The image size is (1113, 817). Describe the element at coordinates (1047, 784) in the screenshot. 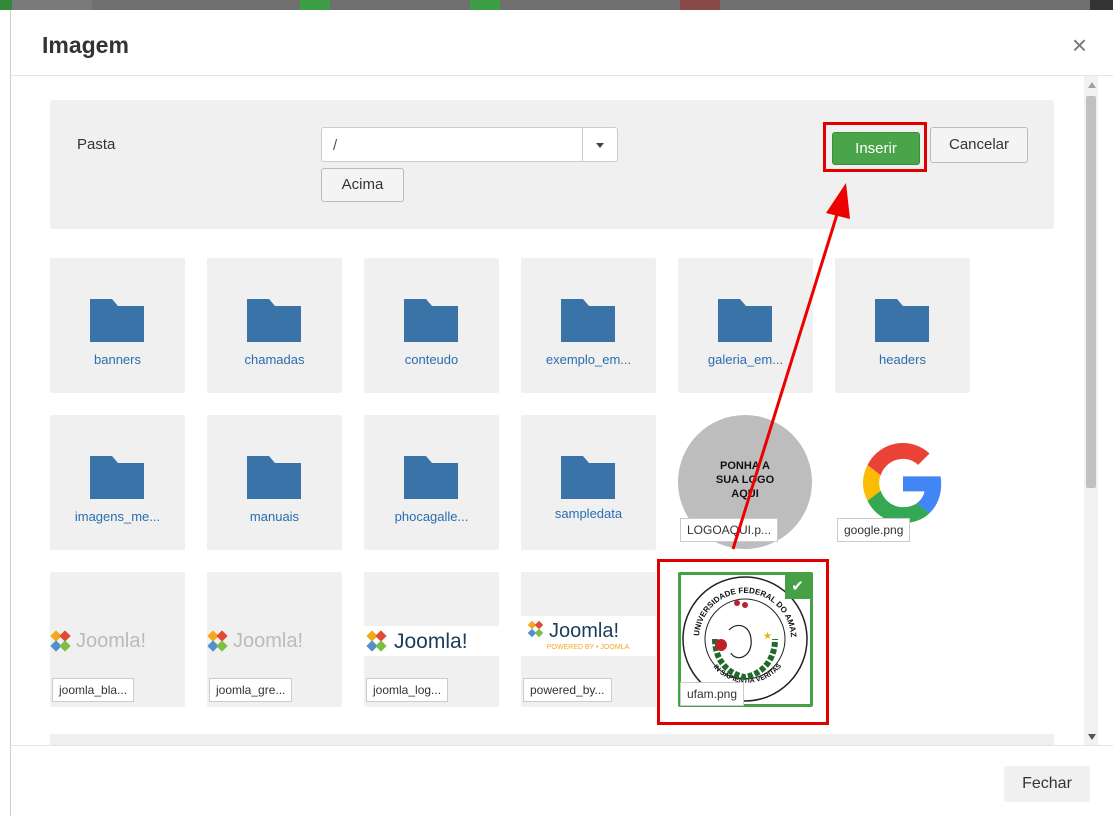

I see `close-dialog-button: Fechar` at that location.